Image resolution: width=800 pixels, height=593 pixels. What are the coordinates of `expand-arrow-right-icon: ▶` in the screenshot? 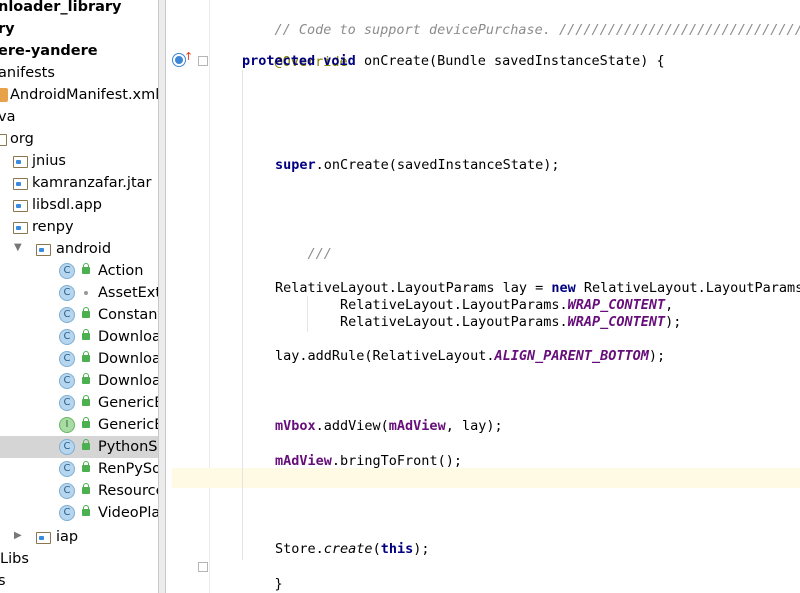 It's located at (18, 535).